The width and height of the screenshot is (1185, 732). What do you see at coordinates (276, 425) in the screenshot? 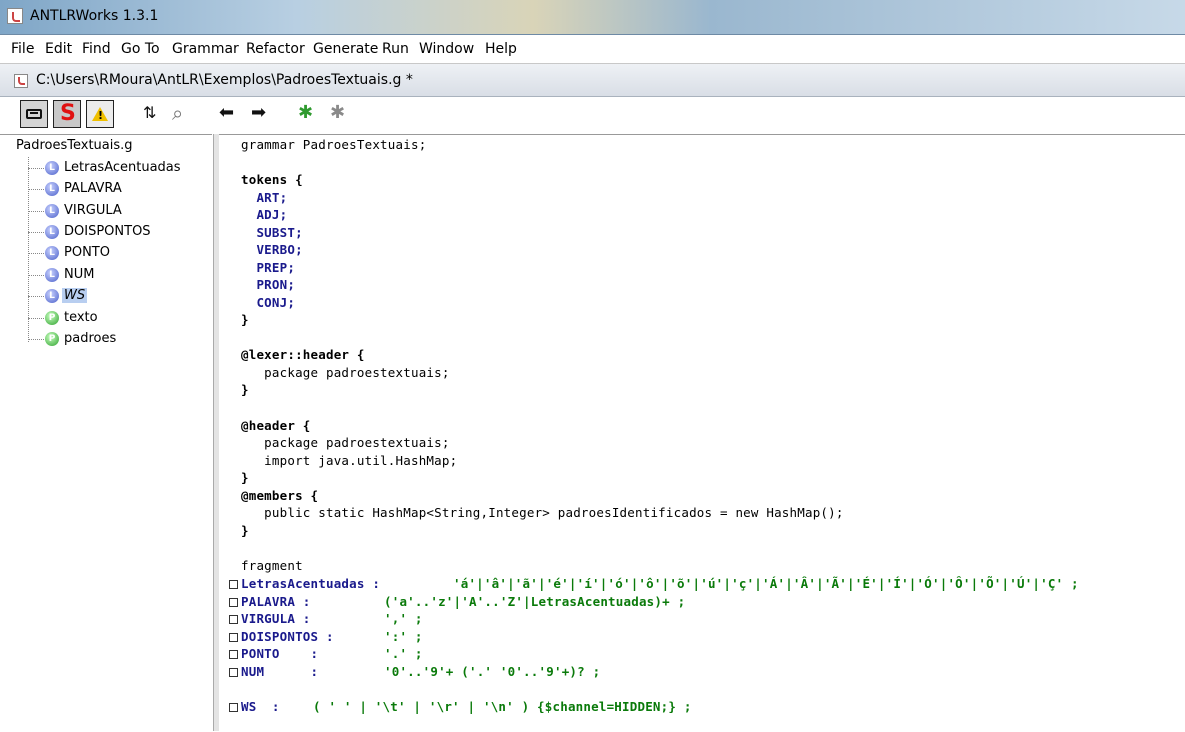
I see `code-line: @header {` at bounding box center [276, 425].